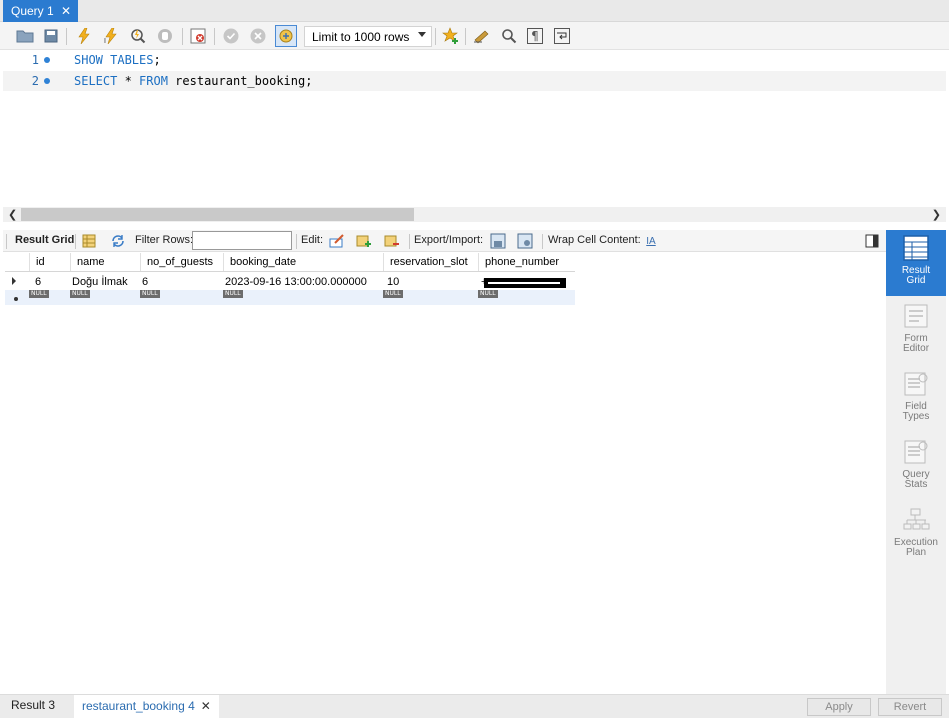 This screenshot has height=718, width=949. What do you see at coordinates (33, 705) in the screenshot?
I see `tab-result-3: Result 3` at bounding box center [33, 705].